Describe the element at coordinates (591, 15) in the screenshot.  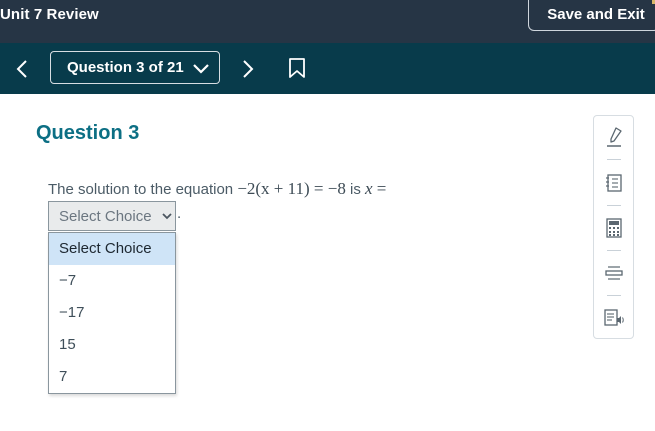
I see `save-and-exit-button: Save and Exit` at that location.